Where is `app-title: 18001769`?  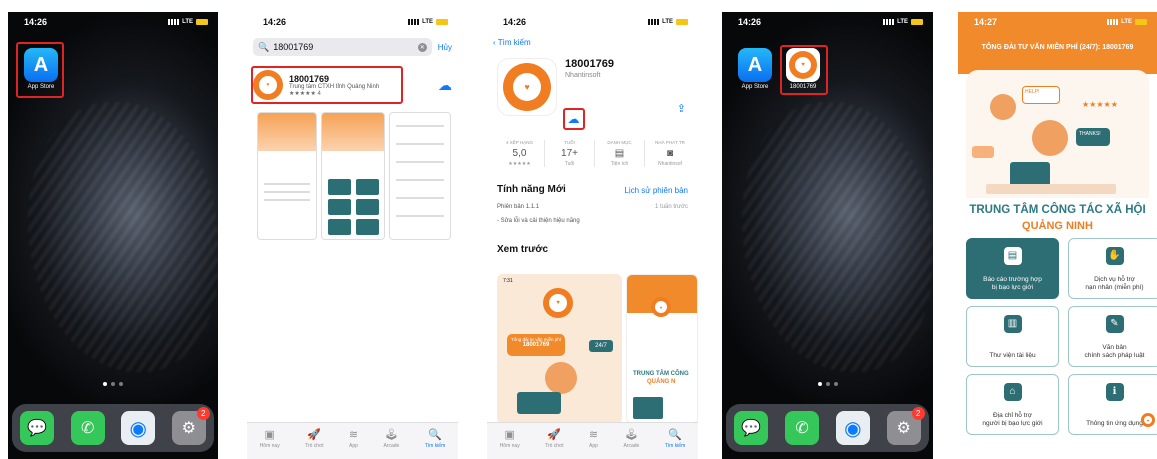 app-title: 18001769 is located at coordinates (589, 64).